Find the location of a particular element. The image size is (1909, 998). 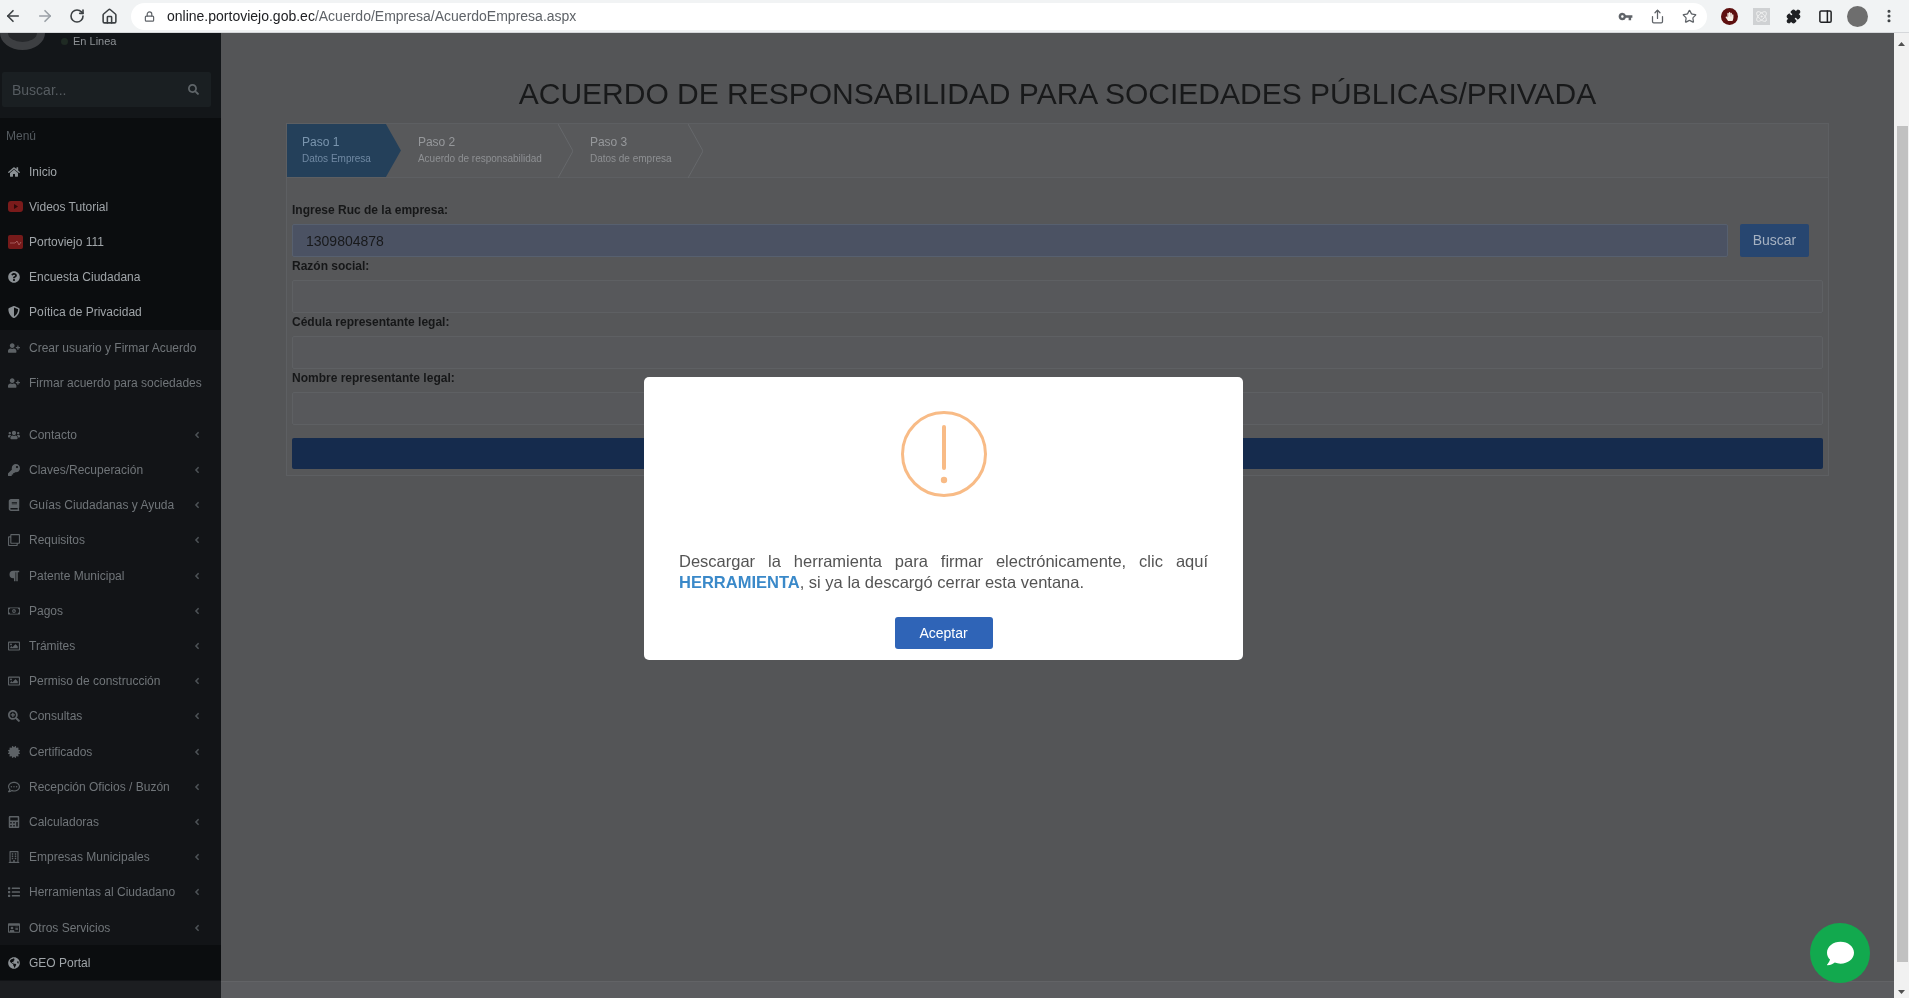

reload-icon is located at coordinates (77, 16).